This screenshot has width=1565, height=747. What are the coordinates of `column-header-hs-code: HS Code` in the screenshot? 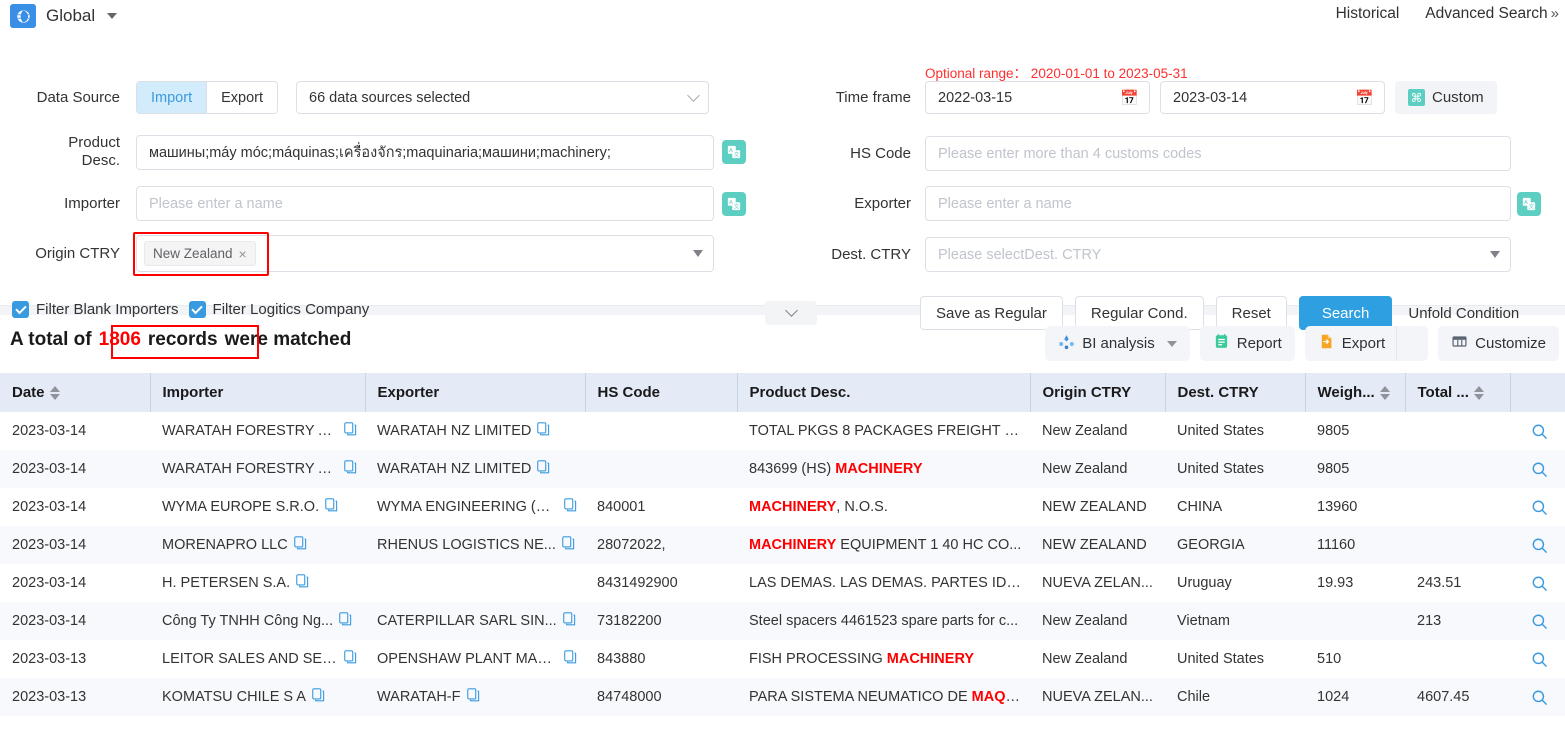 It's located at (661, 392).